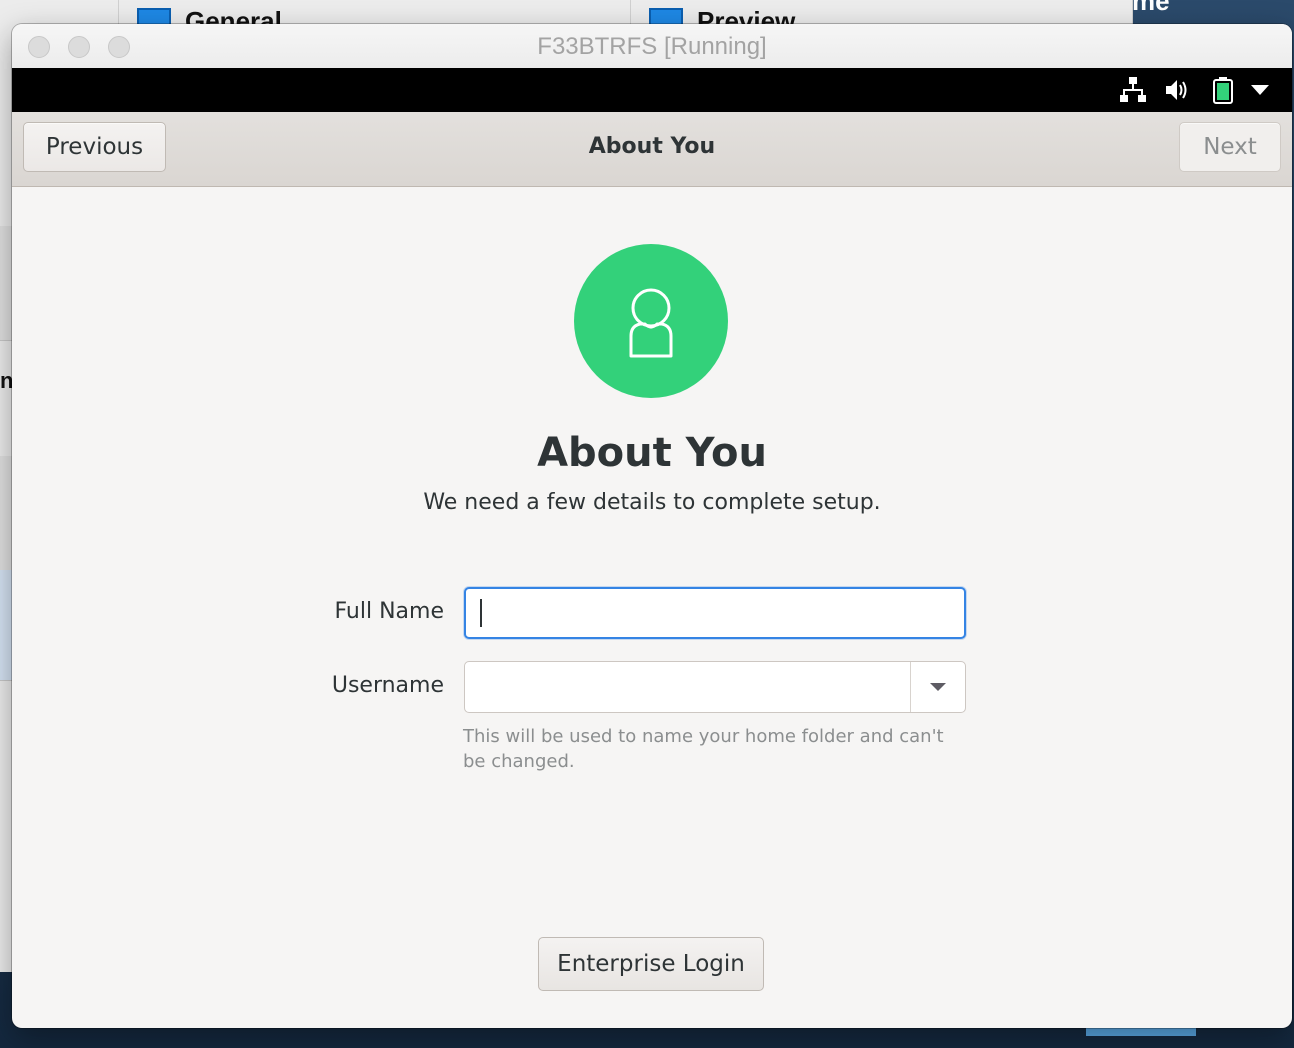 This screenshot has width=1294, height=1048. Describe the element at coordinates (1223, 92) in the screenshot. I see `battery-icon` at that location.